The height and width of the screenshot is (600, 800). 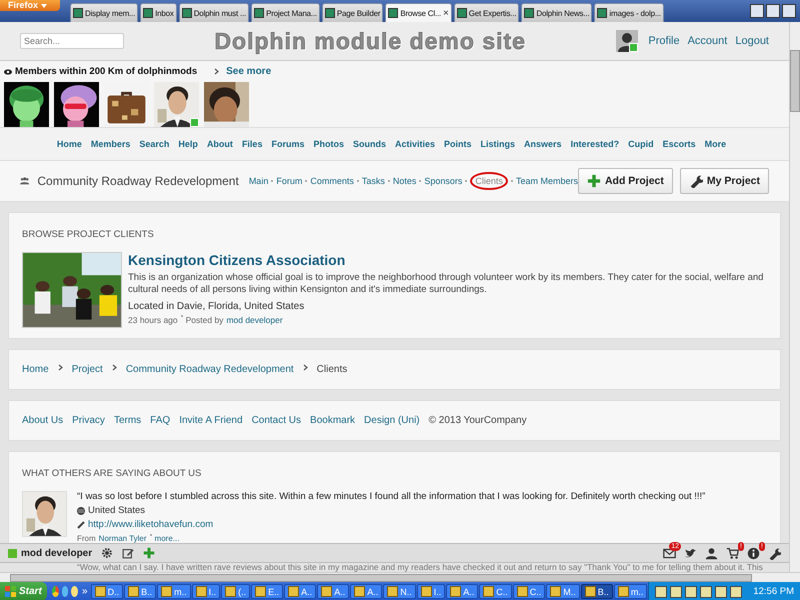 I want to click on globe-icon, so click(x=81, y=510).